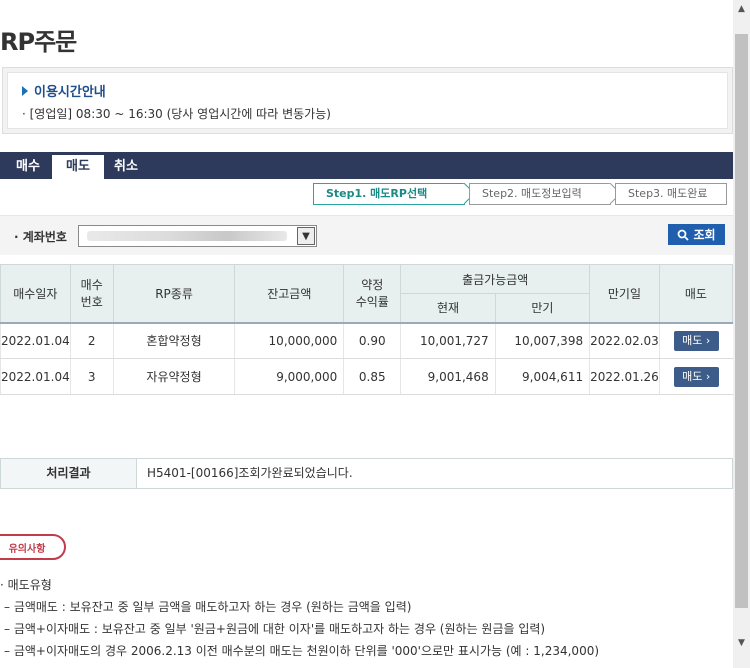  What do you see at coordinates (684, 235) in the screenshot?
I see `search-icon` at bounding box center [684, 235].